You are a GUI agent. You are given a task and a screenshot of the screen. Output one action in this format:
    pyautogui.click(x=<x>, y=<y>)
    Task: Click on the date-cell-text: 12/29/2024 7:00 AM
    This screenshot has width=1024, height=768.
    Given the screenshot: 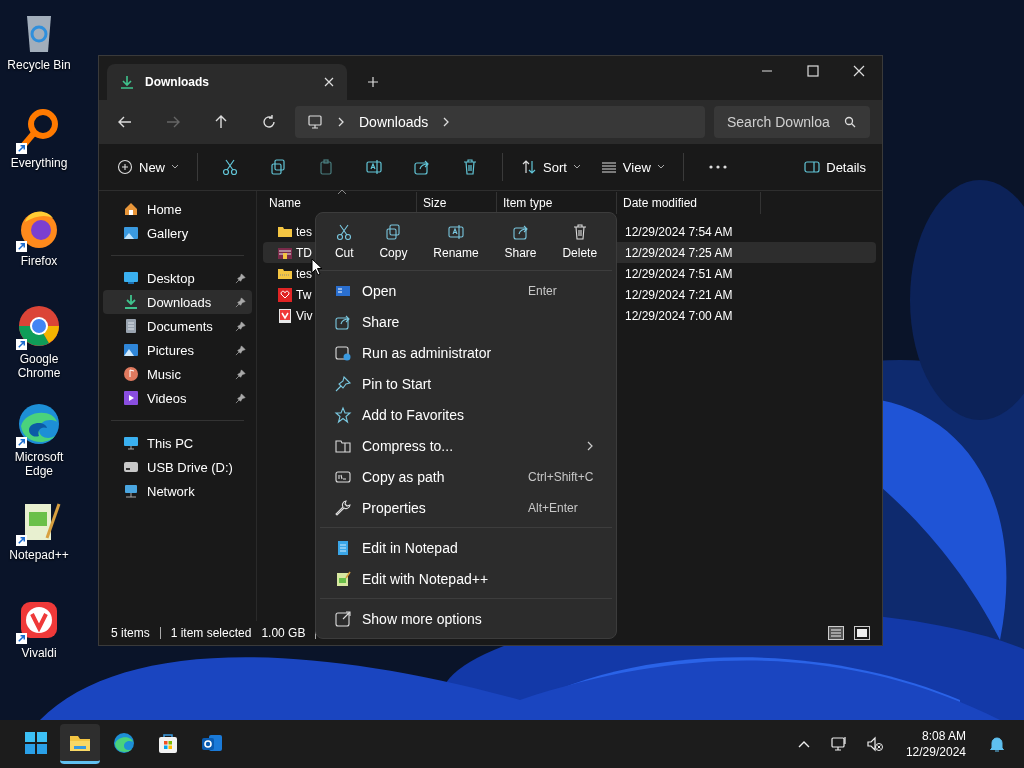 What is the action you would take?
    pyautogui.click(x=679, y=315)
    